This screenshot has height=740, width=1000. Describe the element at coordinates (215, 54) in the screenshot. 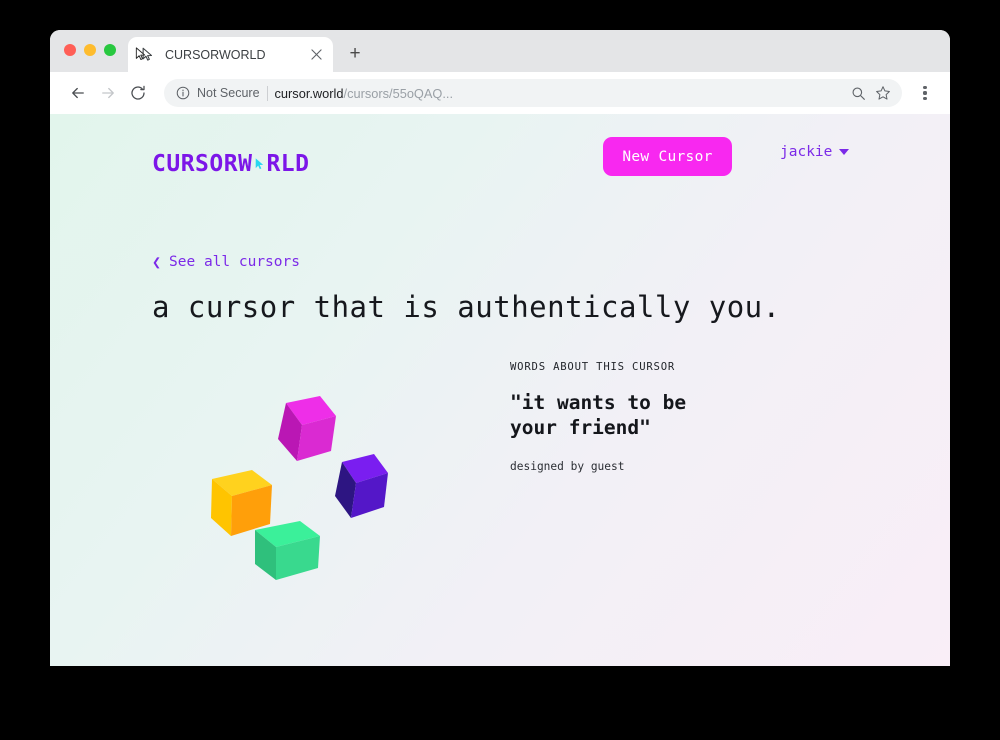

I see `tab-title: CURSORWORLD` at that location.